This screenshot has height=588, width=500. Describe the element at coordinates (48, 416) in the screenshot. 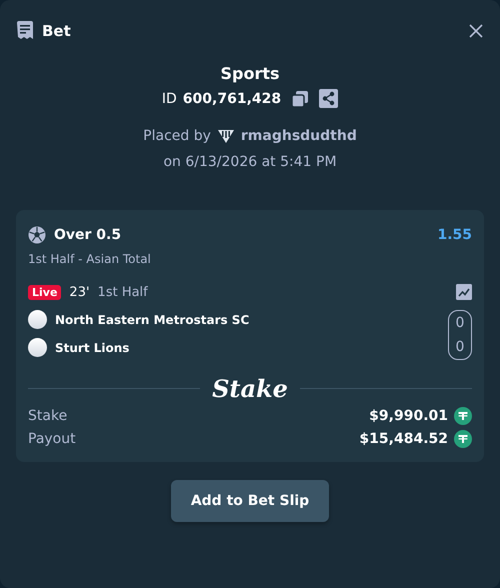

I see `amount-label: Stake` at that location.